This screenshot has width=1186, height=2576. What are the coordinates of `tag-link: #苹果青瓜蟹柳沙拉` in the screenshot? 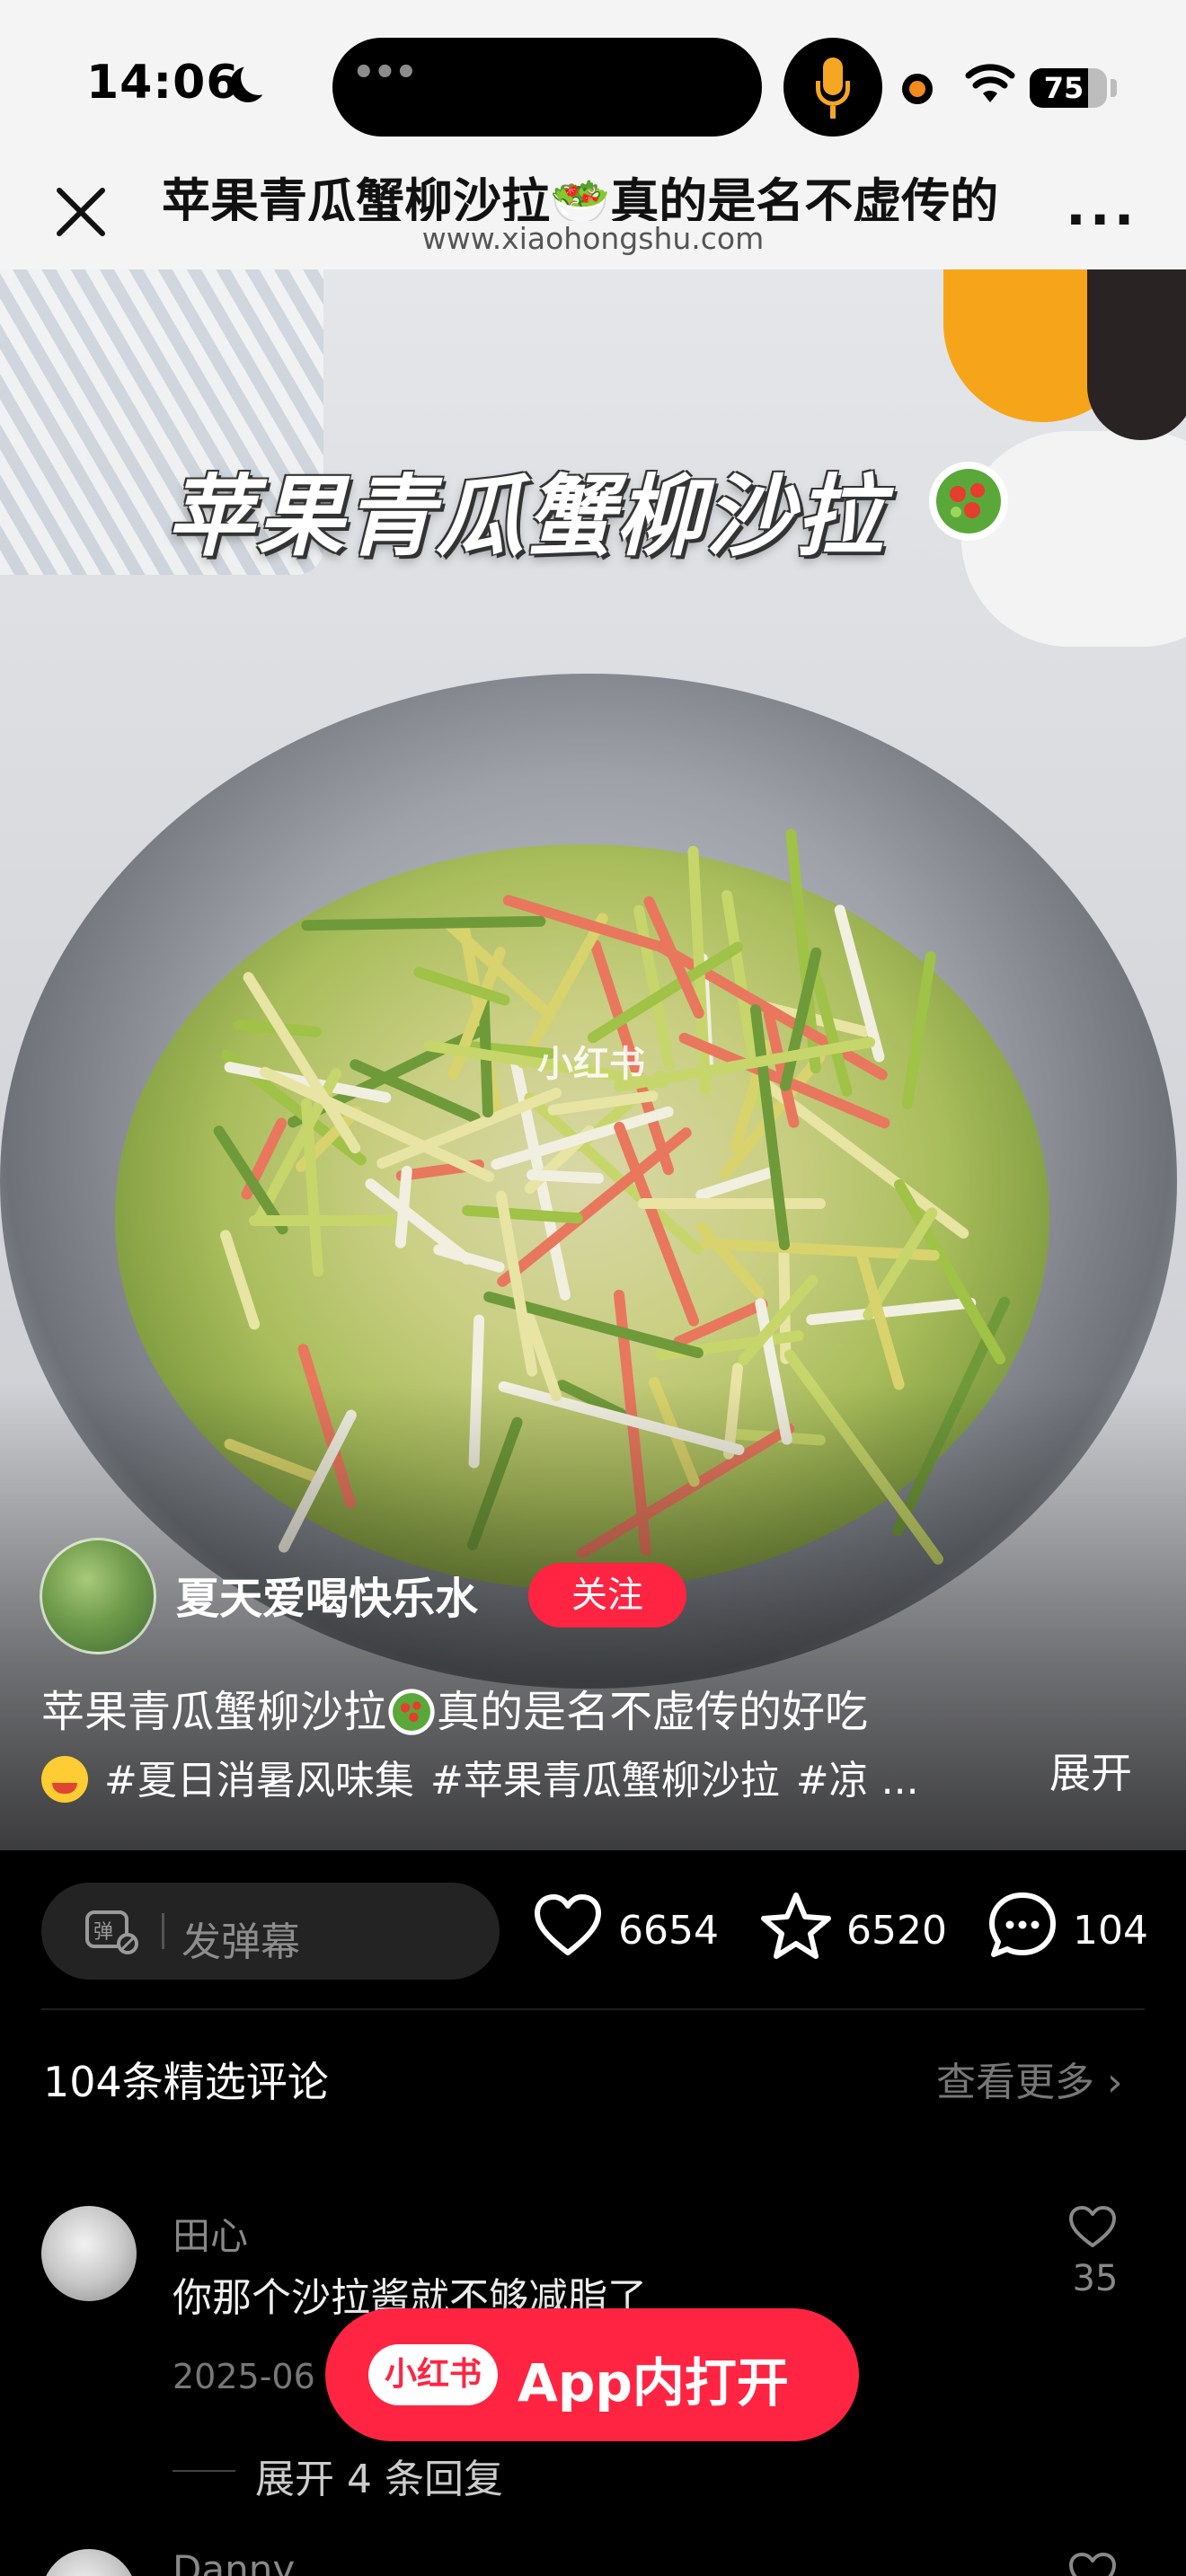 It's located at (605, 1781).